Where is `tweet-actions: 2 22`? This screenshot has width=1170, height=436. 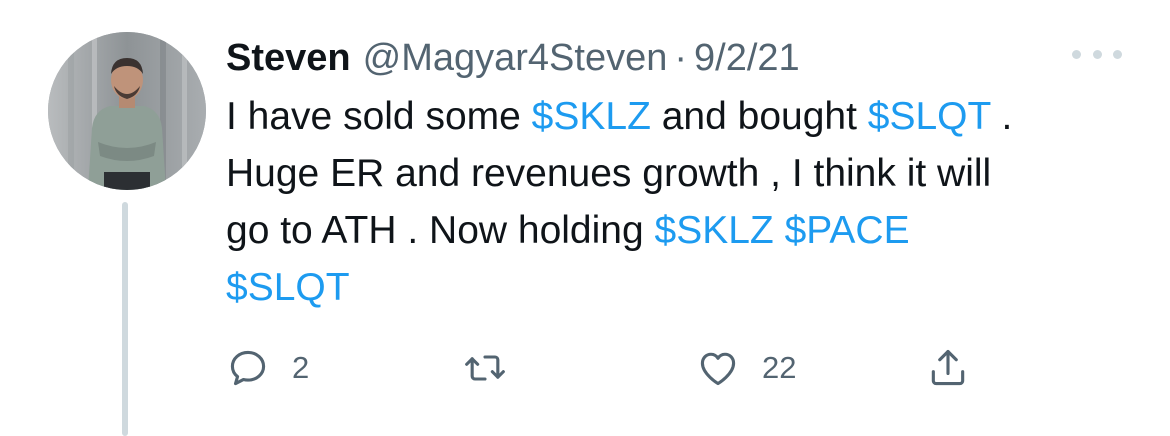 tweet-actions: 2 22 is located at coordinates (606, 368).